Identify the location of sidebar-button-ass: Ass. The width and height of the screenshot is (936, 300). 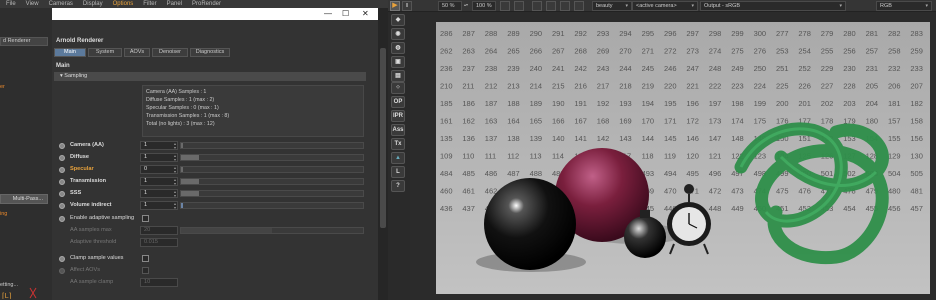
(398, 130).